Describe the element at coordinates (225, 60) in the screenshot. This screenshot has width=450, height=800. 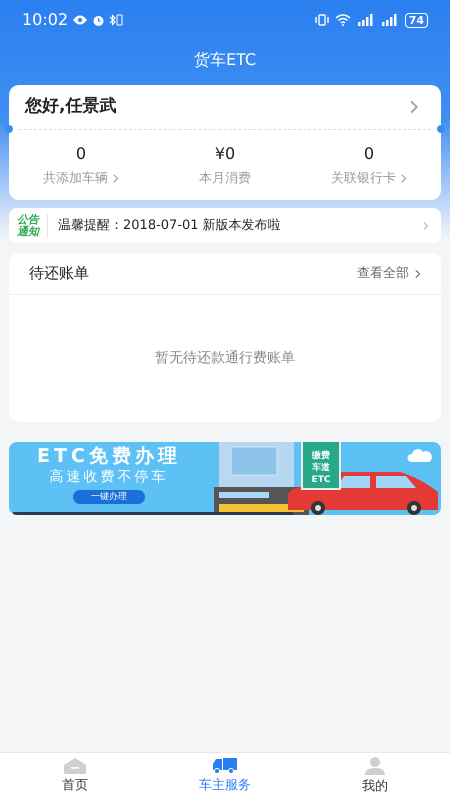
I see `page-title: 货车ETC` at that location.